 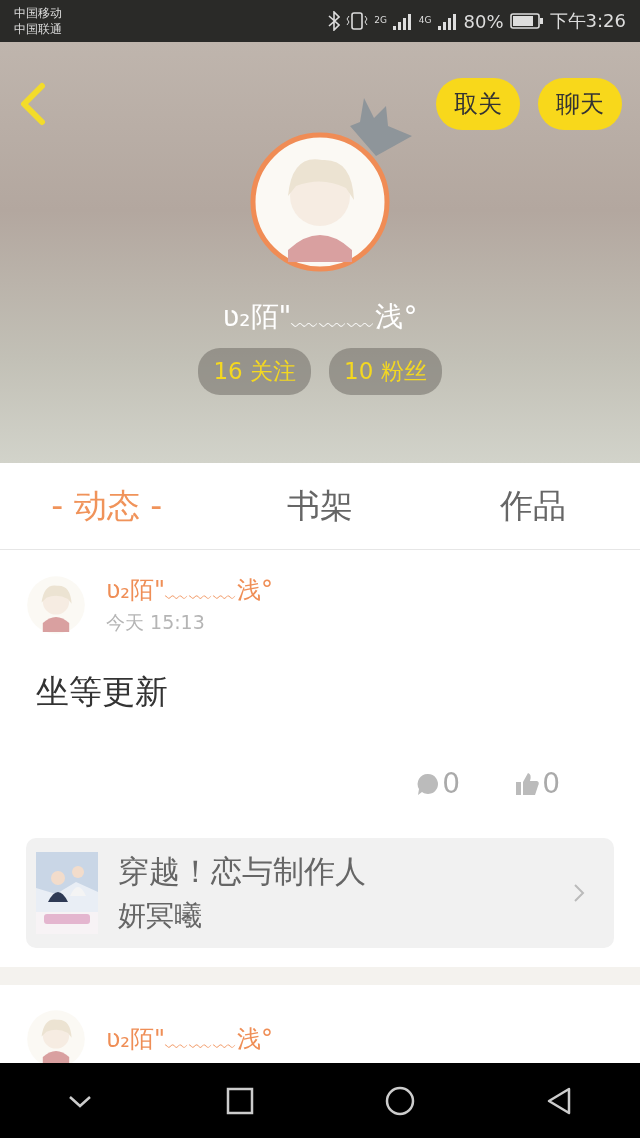 What do you see at coordinates (380, 20) in the screenshot?
I see `network-label: 2G` at bounding box center [380, 20].